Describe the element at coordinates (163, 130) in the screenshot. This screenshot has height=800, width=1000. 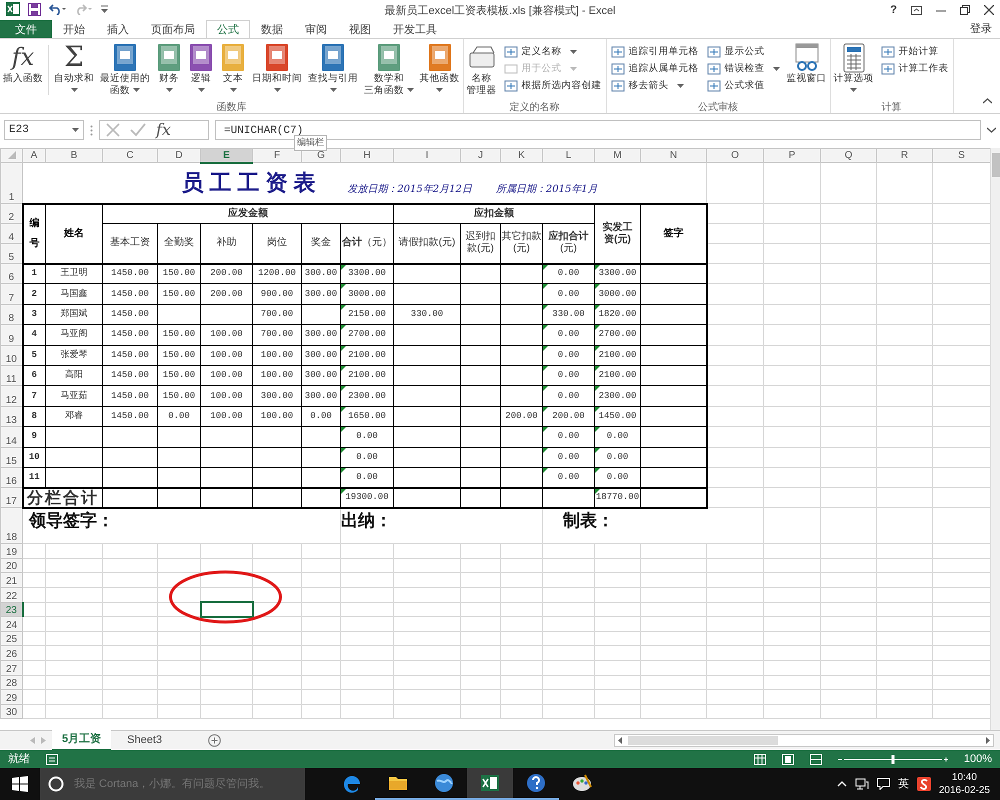
I see `insert-function-button: fx` at that location.